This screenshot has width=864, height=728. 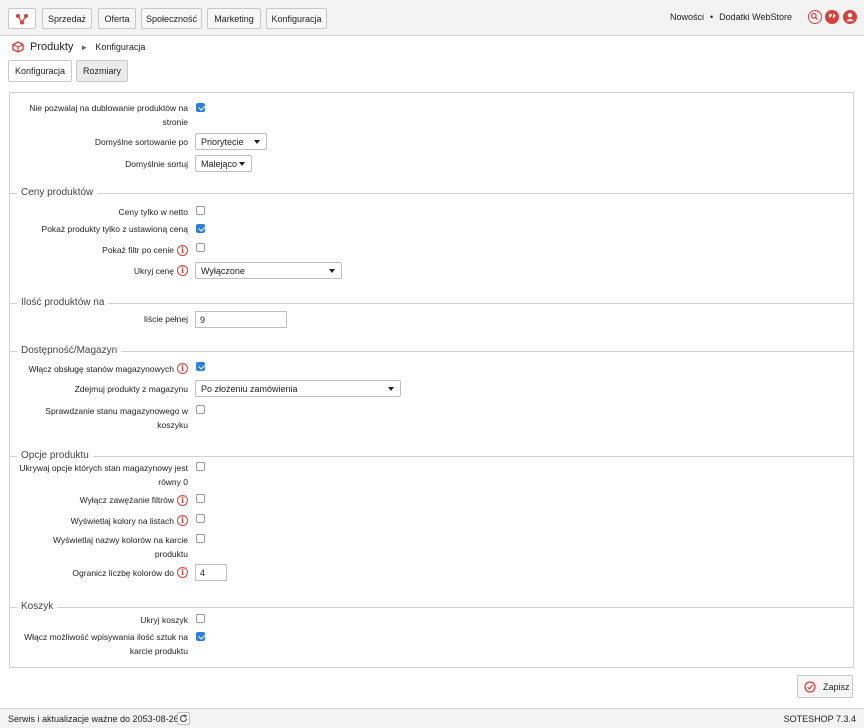 I want to click on stock-enable-checkbox, so click(x=200, y=366).